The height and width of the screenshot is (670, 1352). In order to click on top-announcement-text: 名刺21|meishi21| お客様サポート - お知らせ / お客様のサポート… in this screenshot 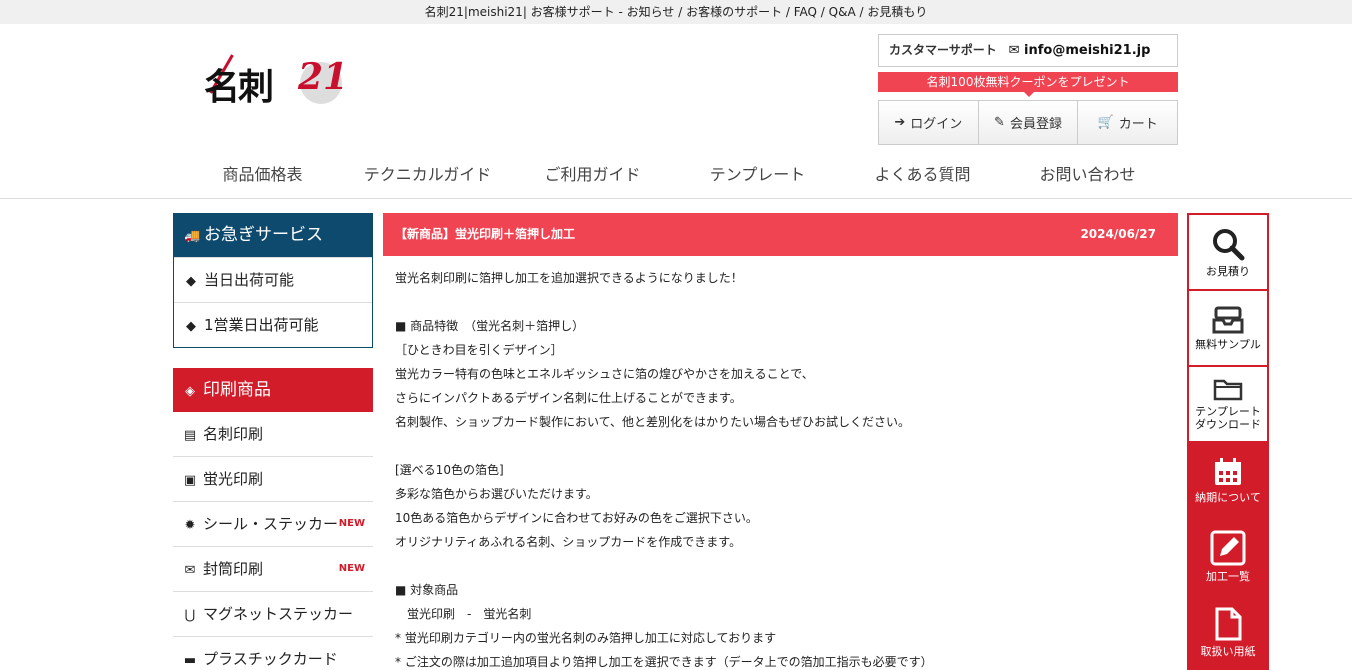, I will do `click(676, 12)`.